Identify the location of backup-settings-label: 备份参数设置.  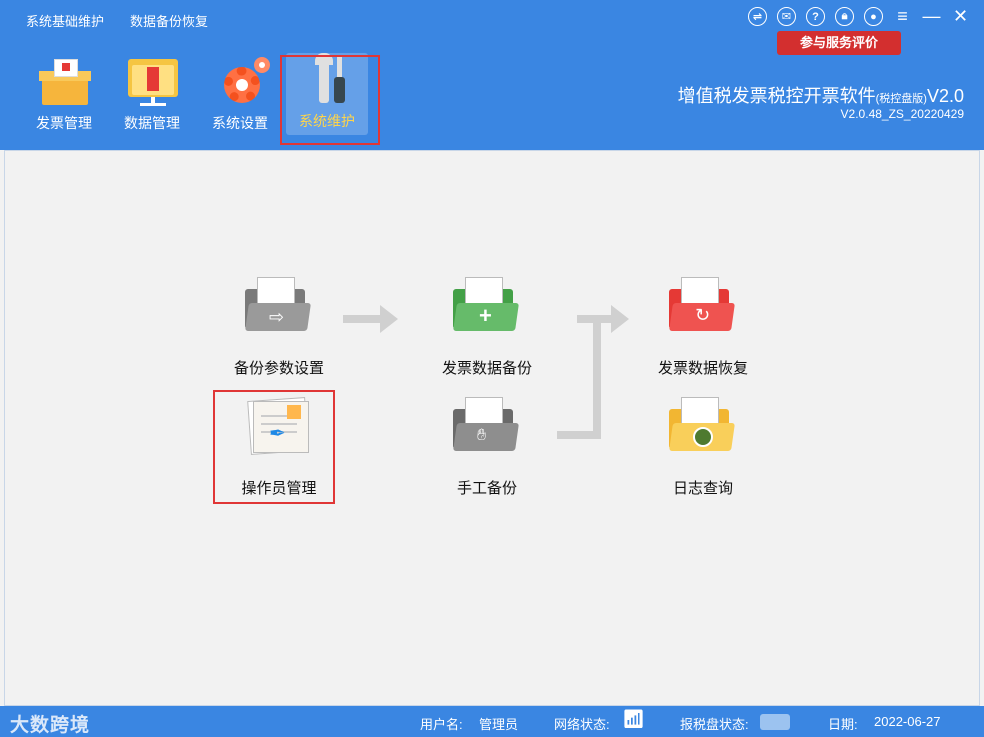
(278, 368).